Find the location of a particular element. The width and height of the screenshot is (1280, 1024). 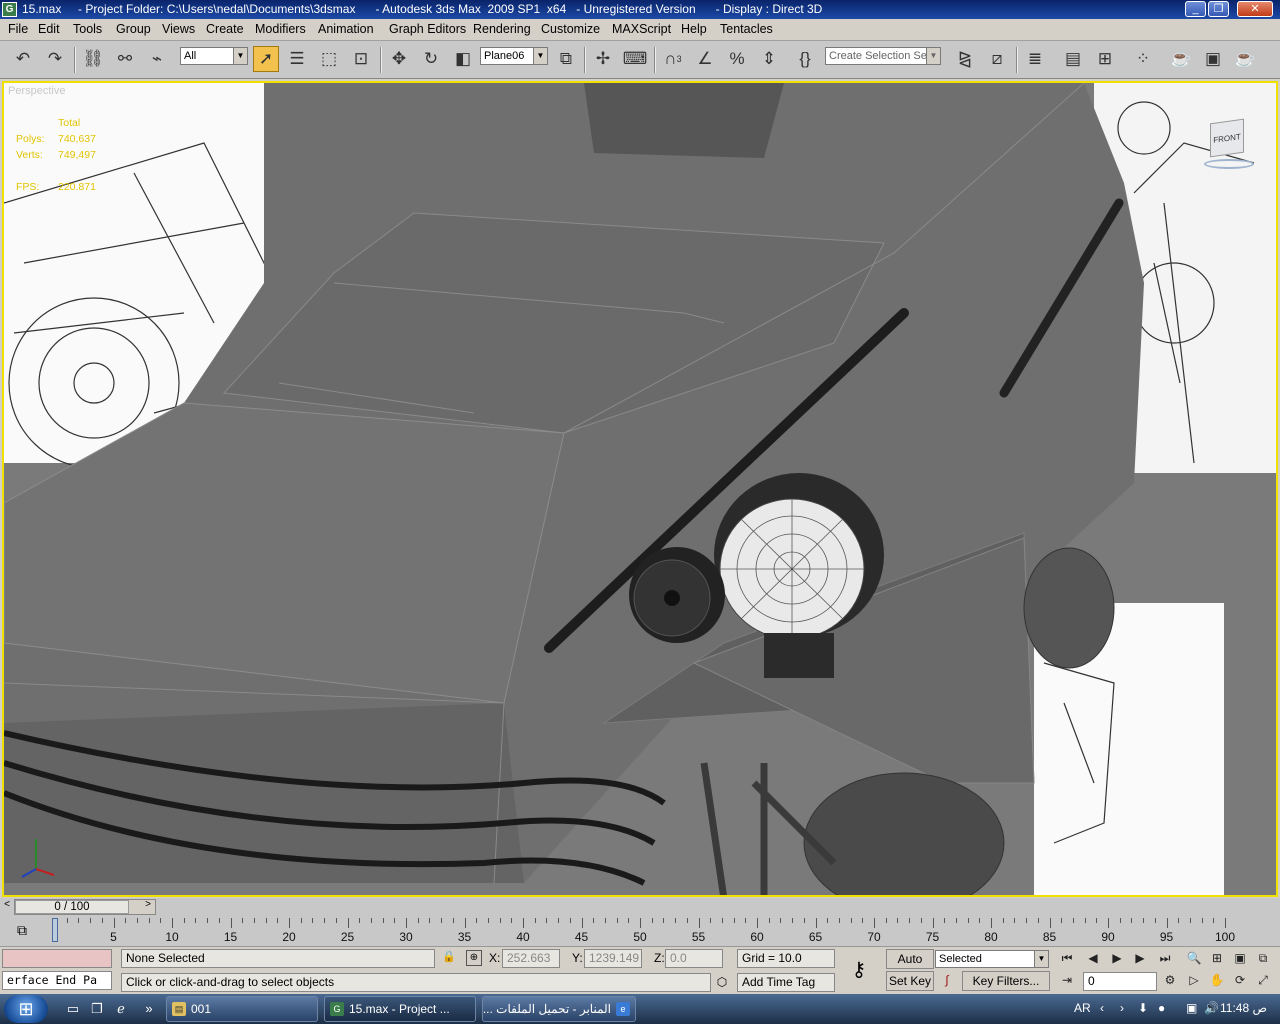

schematic-view-icon: ⊞ is located at coordinates (1105, 59).